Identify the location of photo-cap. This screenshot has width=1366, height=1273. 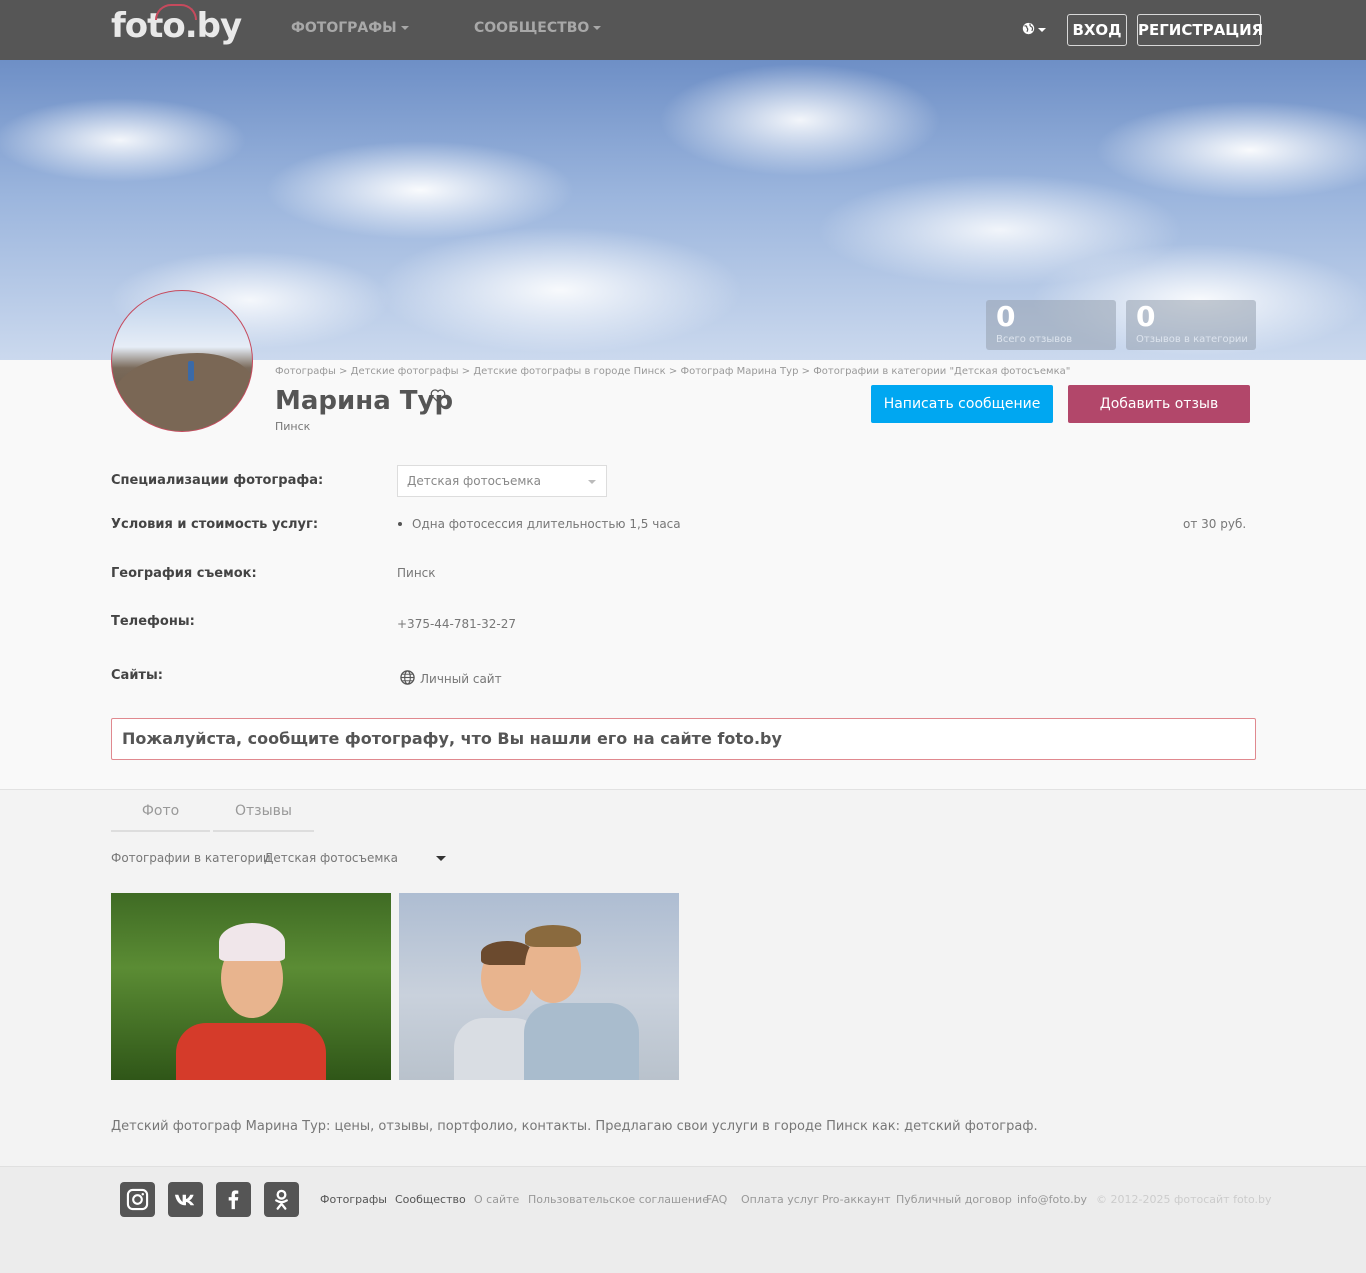
(252, 942).